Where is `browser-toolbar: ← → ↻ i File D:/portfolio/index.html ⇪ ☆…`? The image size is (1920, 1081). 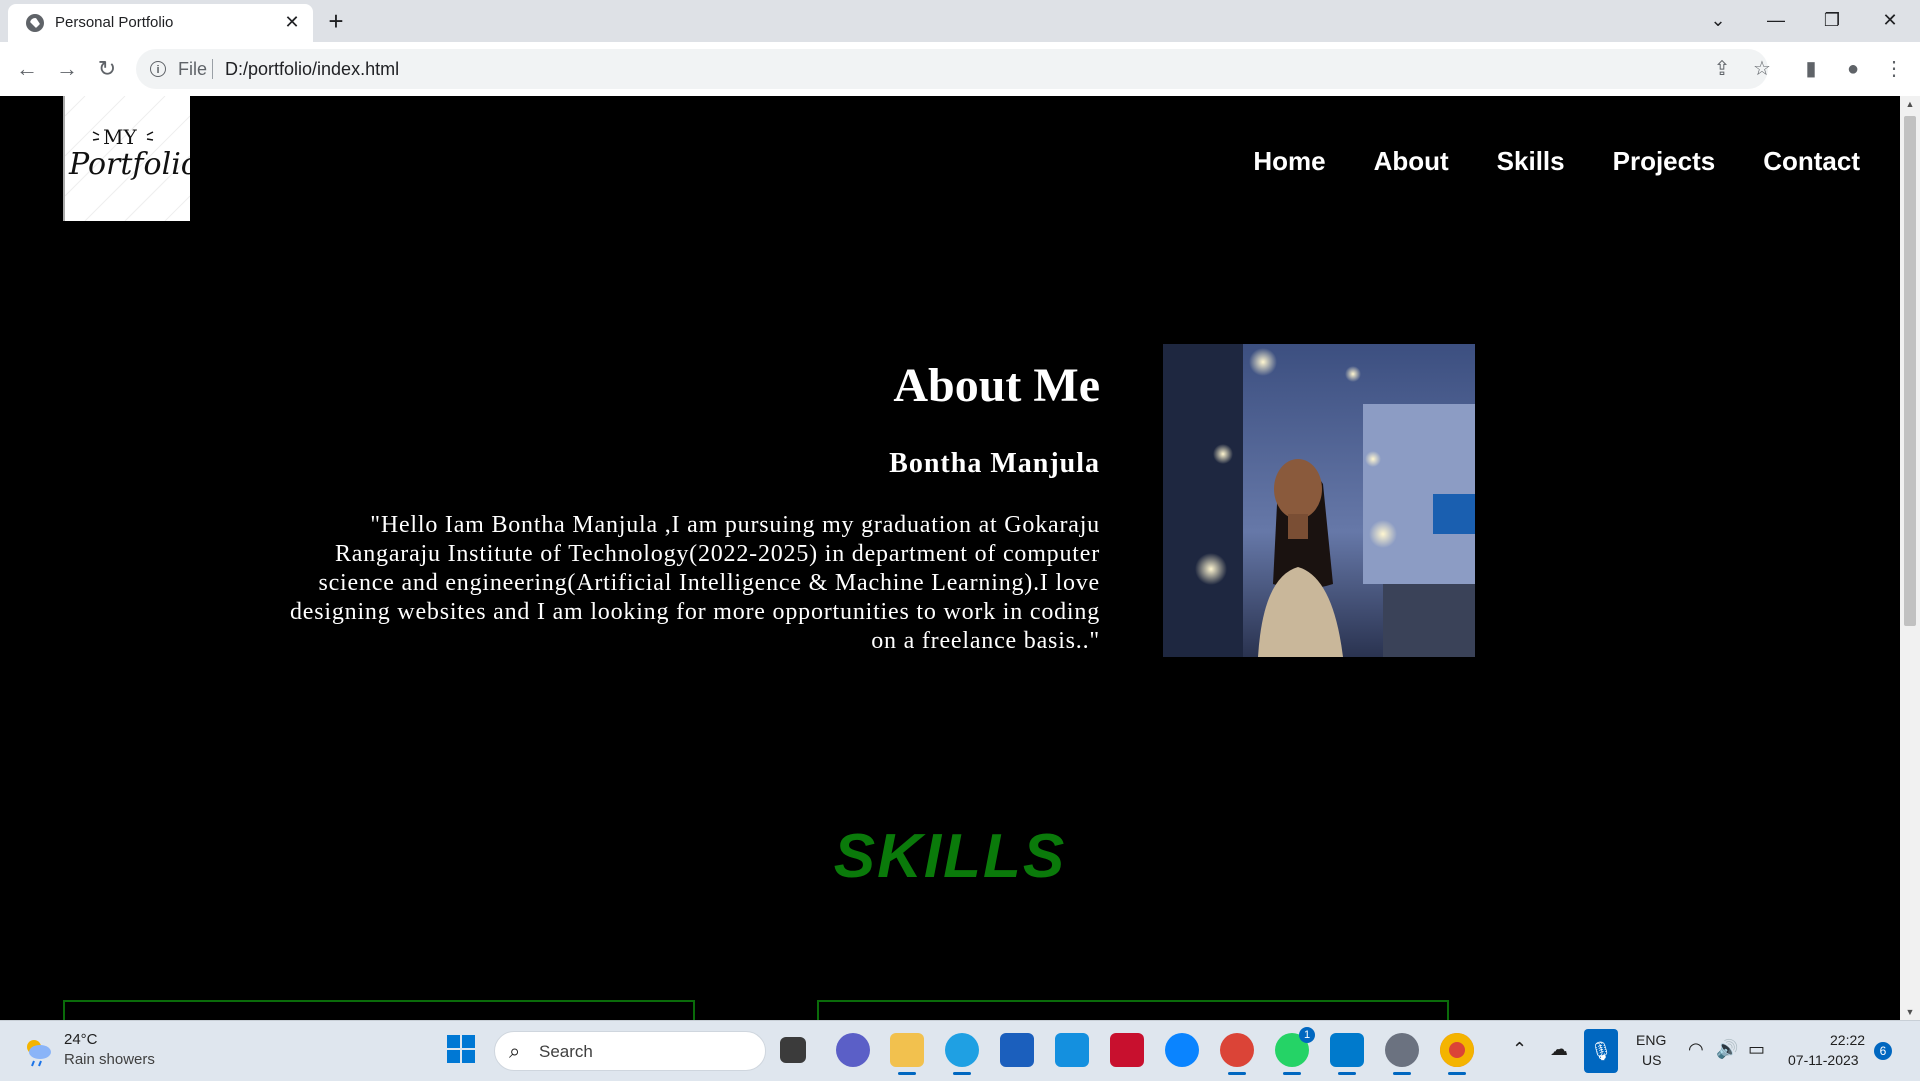
browser-toolbar: ← → ↻ i File D:/portfolio/index.html ⇪ ☆… is located at coordinates (960, 69).